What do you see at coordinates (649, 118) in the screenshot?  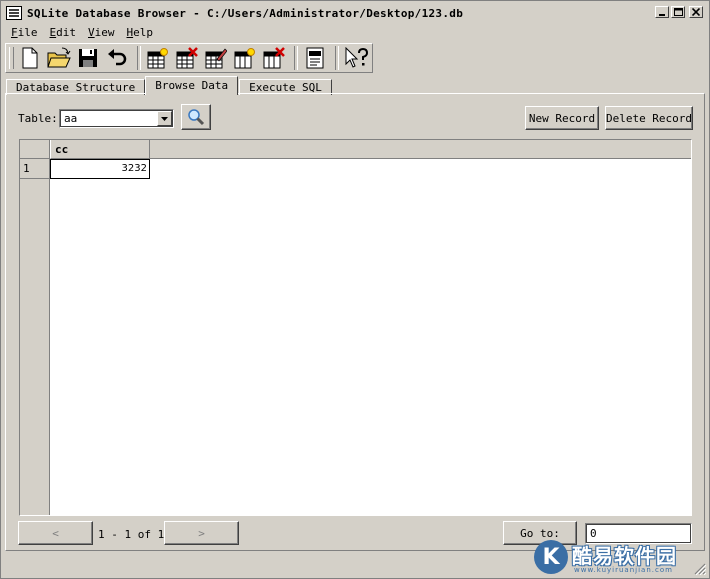 I see `delete-record-button: Delete Record` at bounding box center [649, 118].